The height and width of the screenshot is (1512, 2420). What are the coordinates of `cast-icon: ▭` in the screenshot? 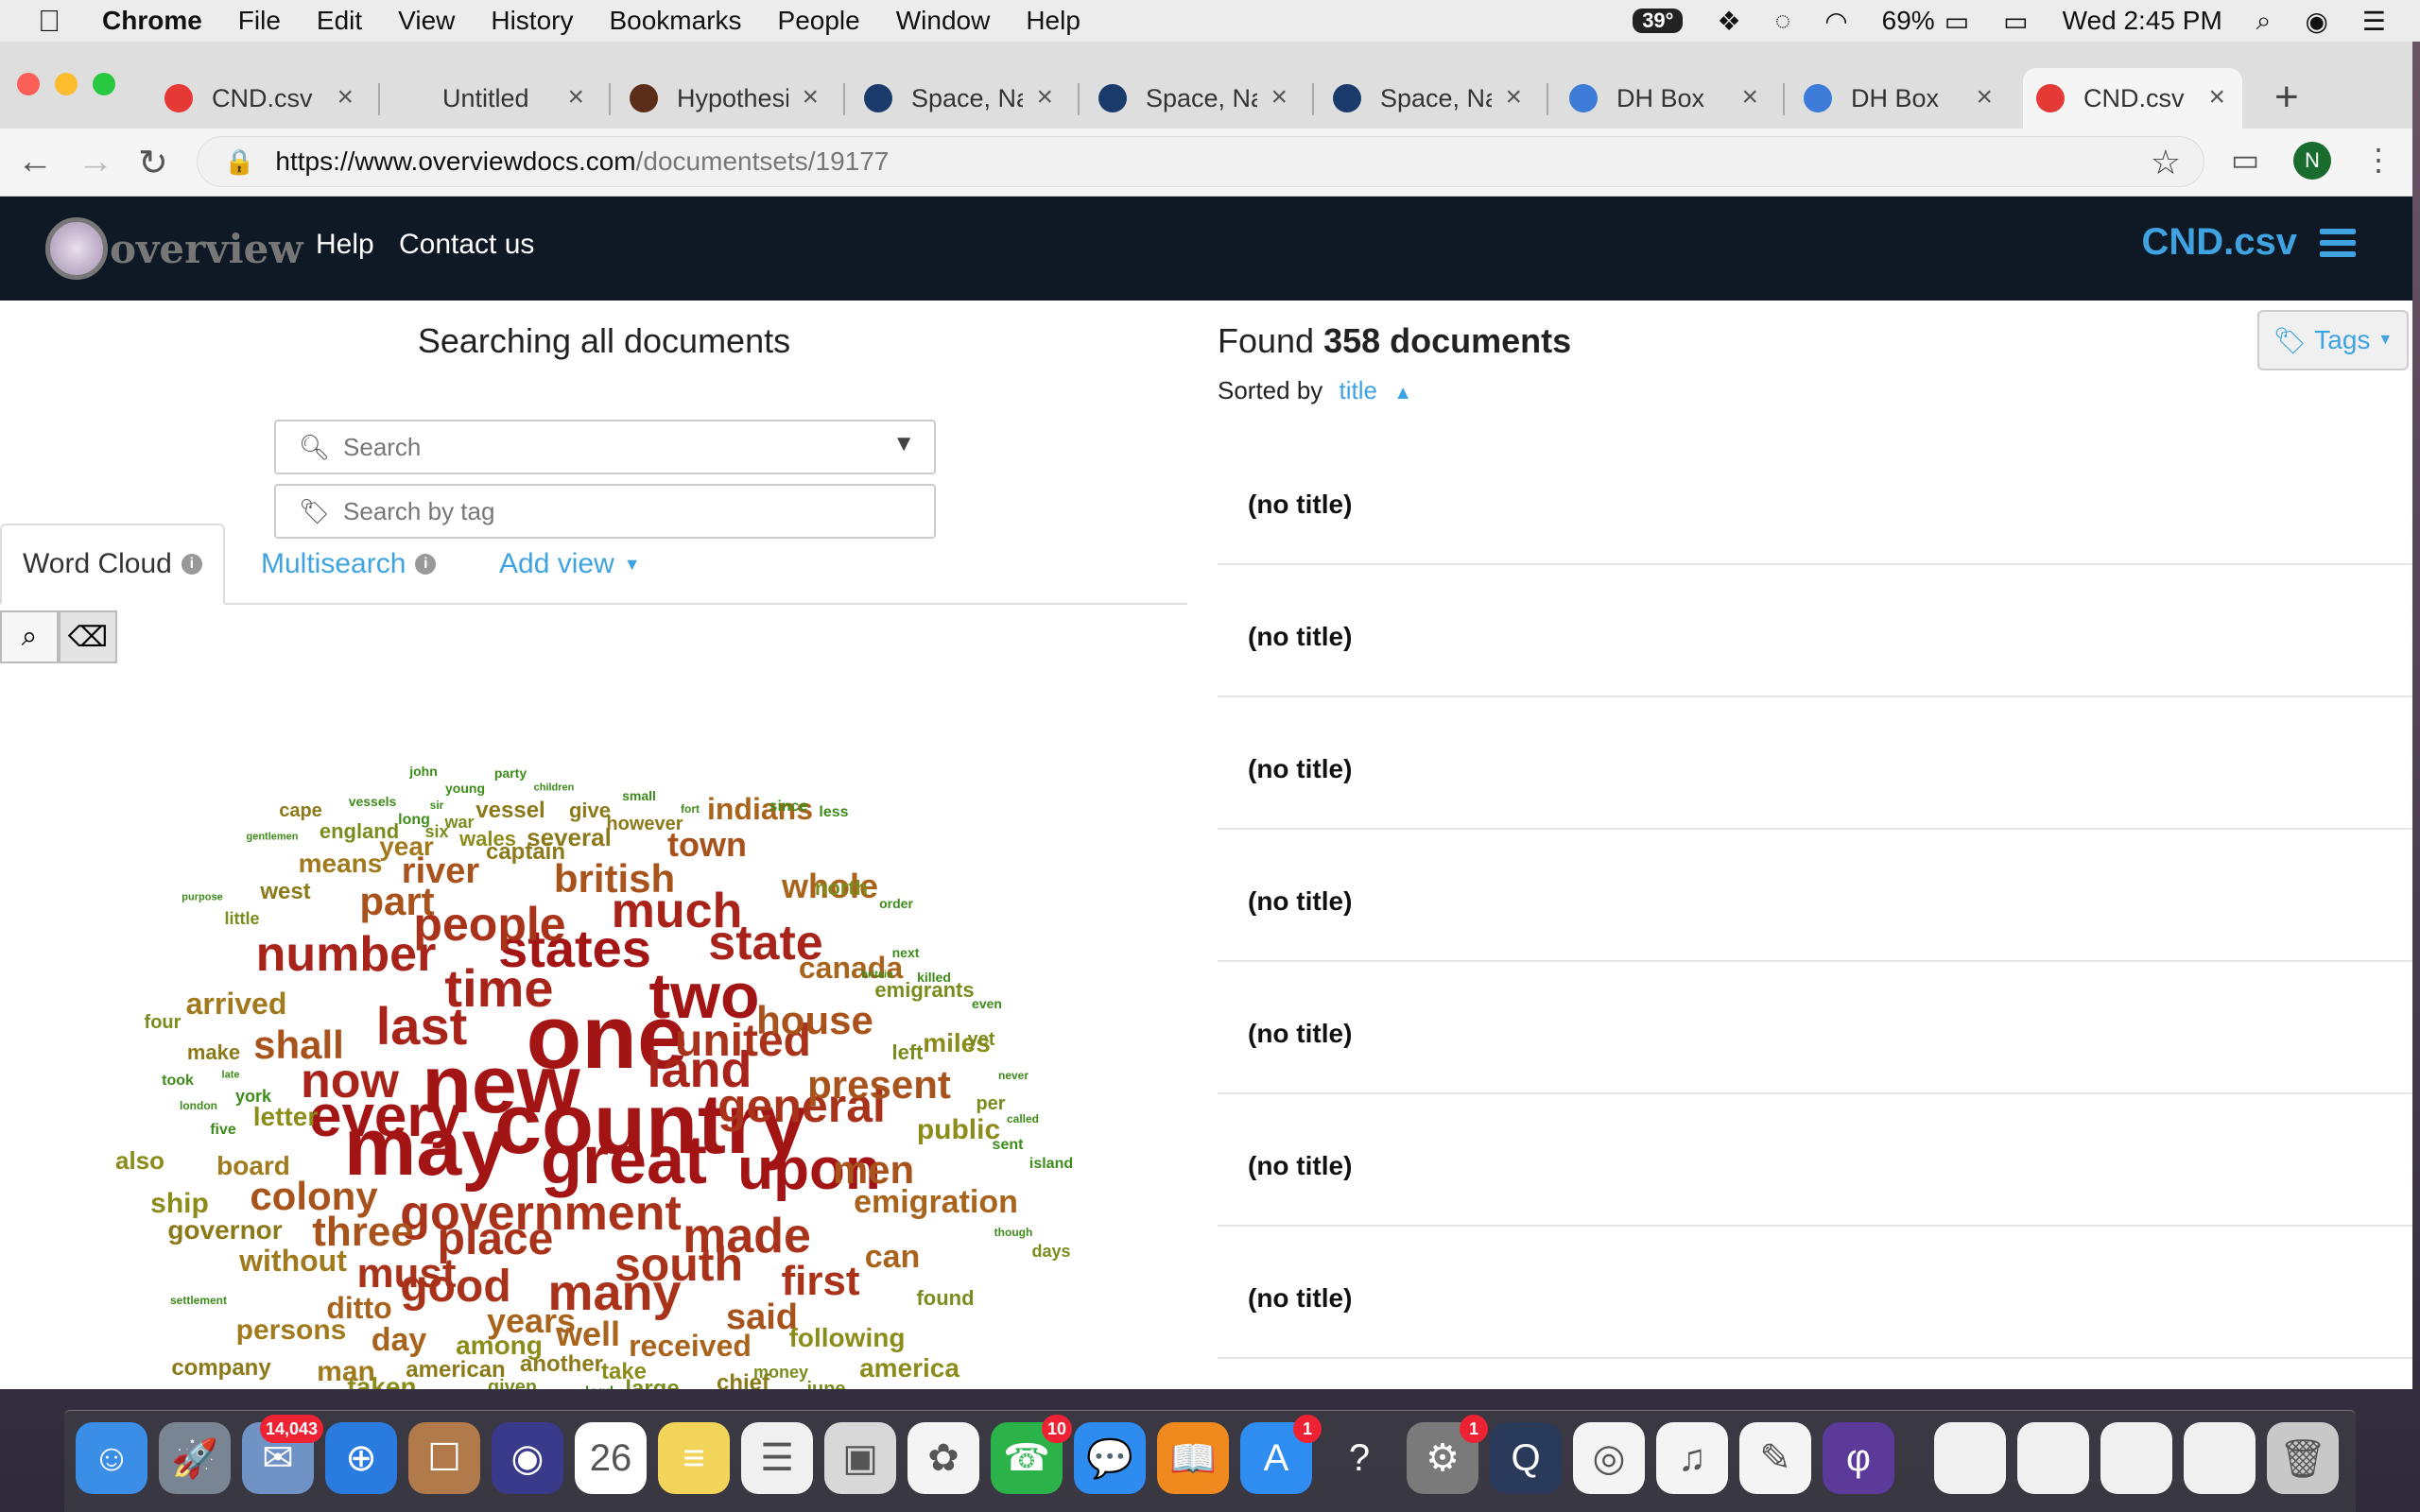 It's located at (2245, 160).